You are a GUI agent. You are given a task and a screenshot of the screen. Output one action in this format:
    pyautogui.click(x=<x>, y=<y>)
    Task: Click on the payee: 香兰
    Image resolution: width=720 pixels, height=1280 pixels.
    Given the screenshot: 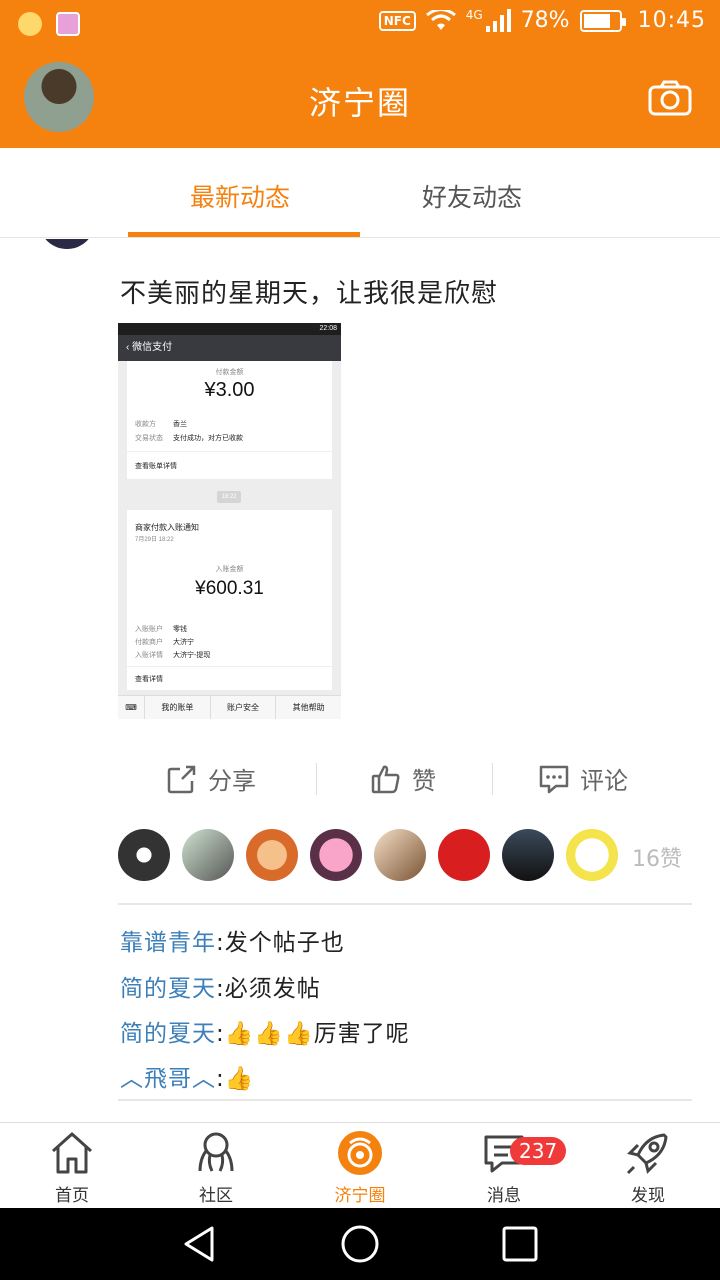 What is the action you would take?
    pyautogui.click(x=180, y=424)
    